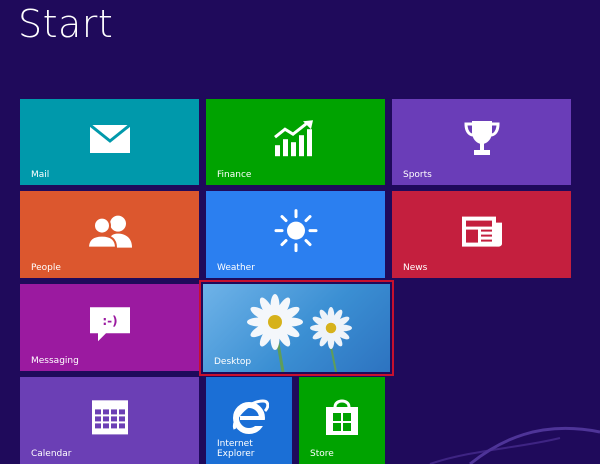 This screenshot has height=464, width=600. I want to click on tile-weather: Weather, so click(295, 234).